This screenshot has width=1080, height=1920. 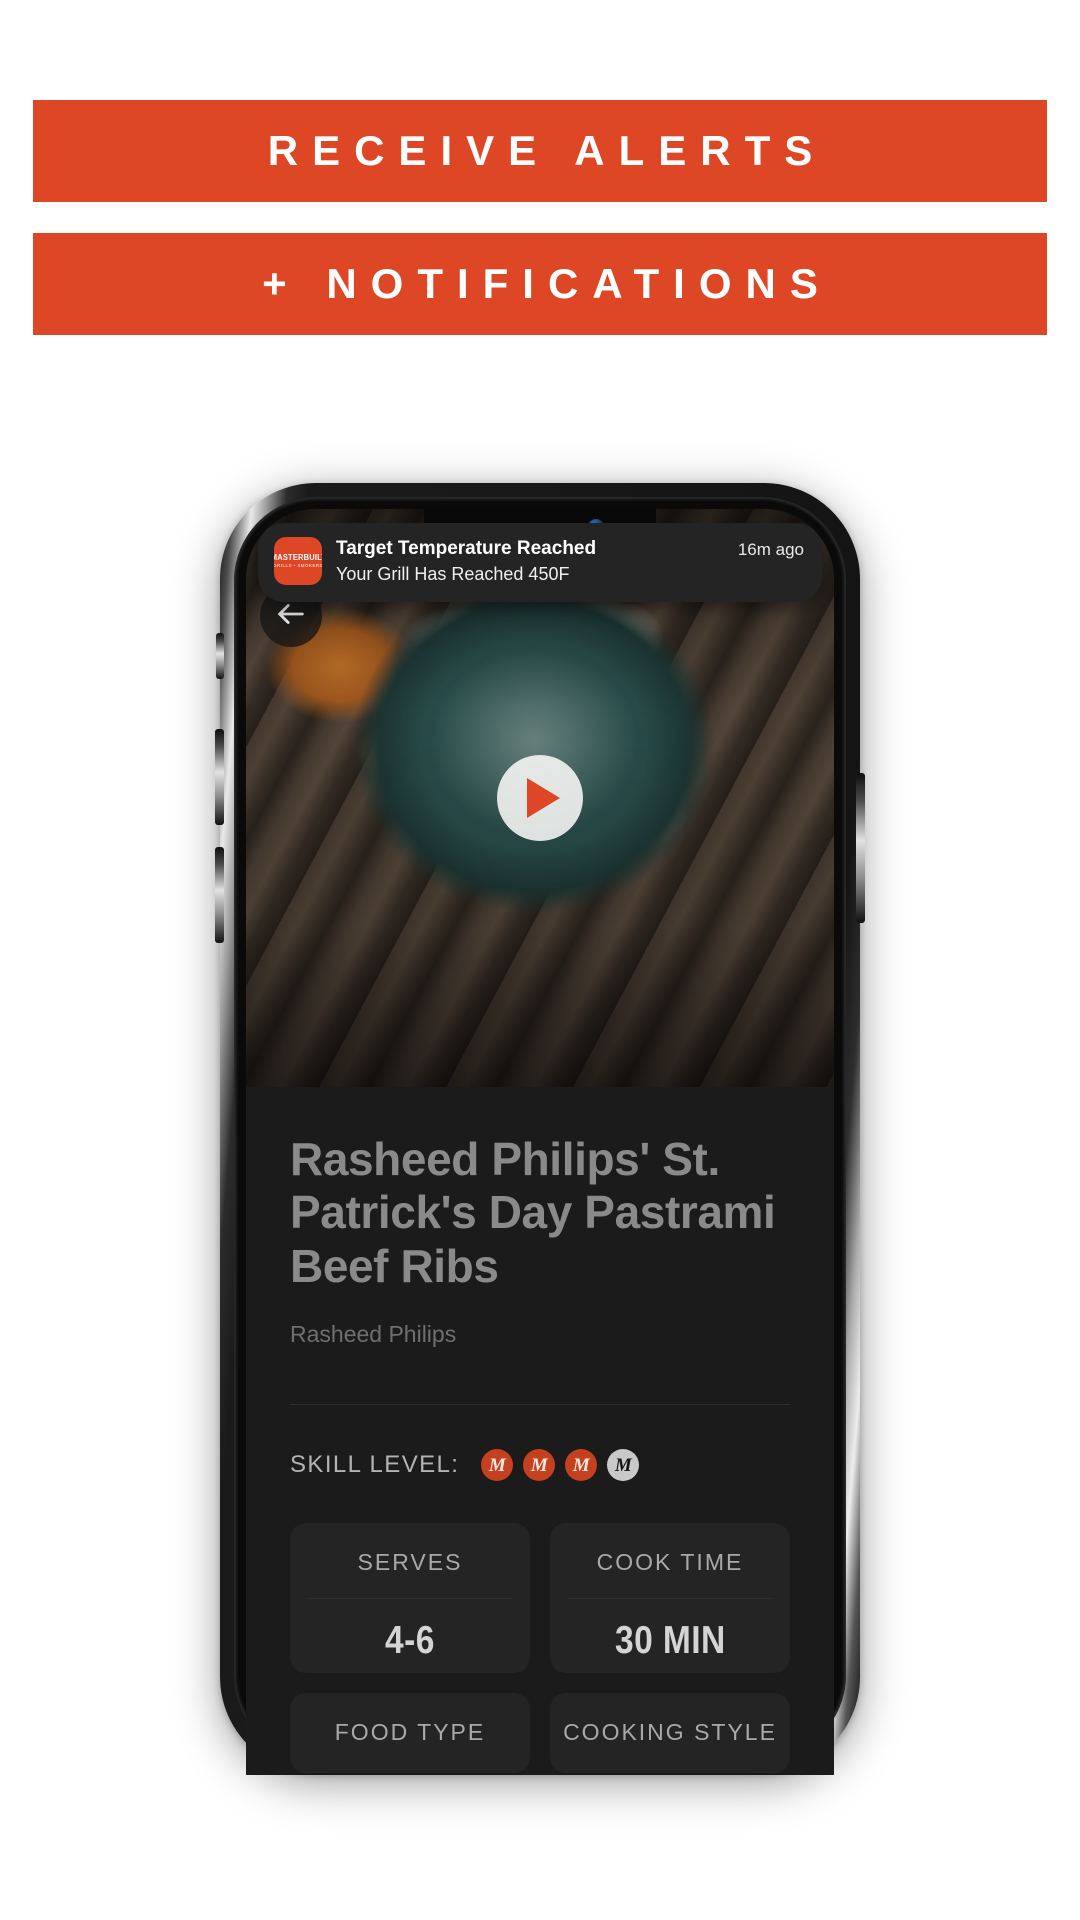 What do you see at coordinates (219, 895) in the screenshot?
I see `volume-down-button` at bounding box center [219, 895].